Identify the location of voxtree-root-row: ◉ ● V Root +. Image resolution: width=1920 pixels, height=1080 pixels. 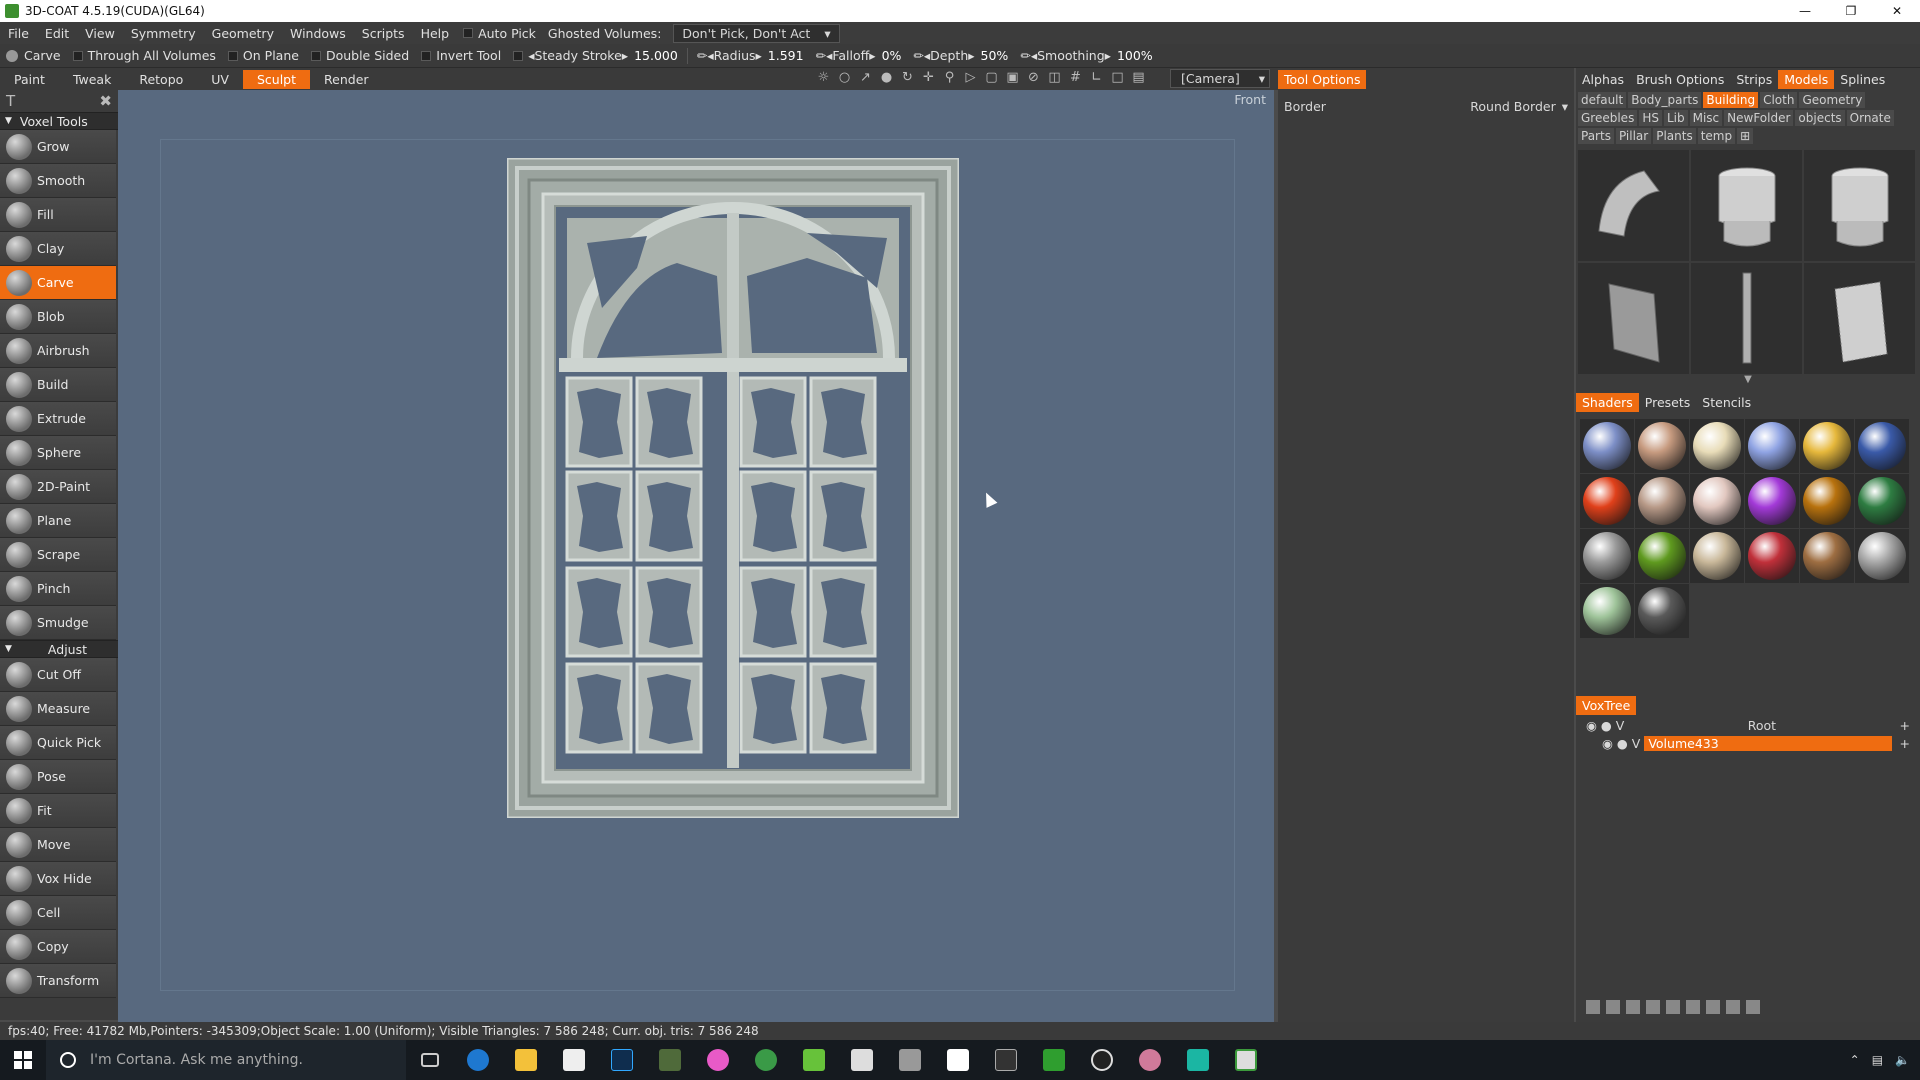
(1748, 725).